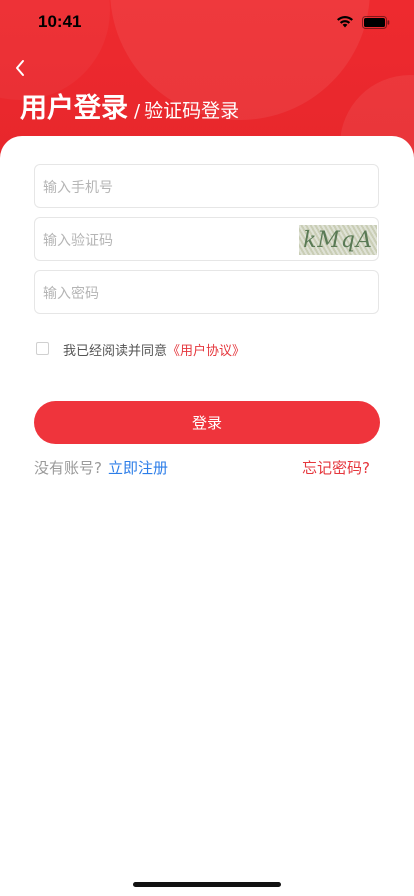 This screenshot has width=414, height=896. What do you see at coordinates (206, 351) in the screenshot?
I see `user-agreement-link: 《用户协议》` at bounding box center [206, 351].